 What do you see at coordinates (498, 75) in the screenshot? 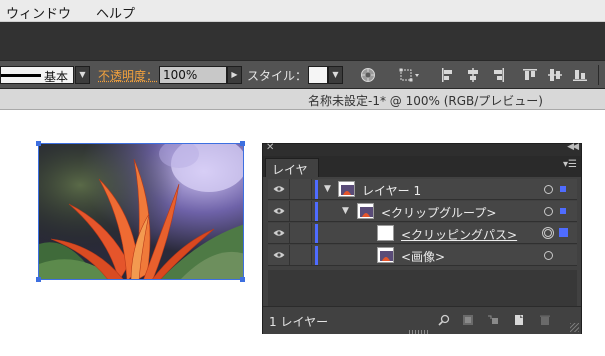
I see `align-right-icon` at bounding box center [498, 75].